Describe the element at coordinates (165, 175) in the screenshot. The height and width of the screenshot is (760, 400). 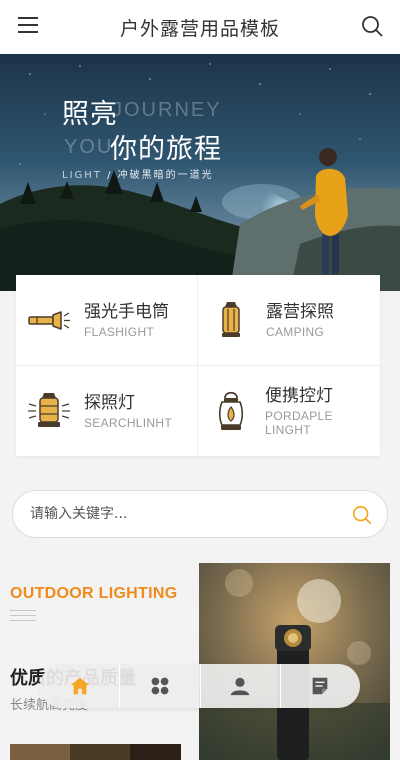
I see `hero-tagline-cn: 冲破黑暗的一道光` at that location.